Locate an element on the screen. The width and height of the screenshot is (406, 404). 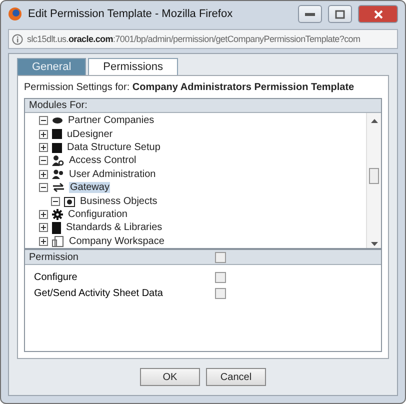
url-text: slc15dlt.us.oracle.com:7001/bp/admin/permission/getCompanyPermissionTemplate?com is located at coordinates (193, 39).